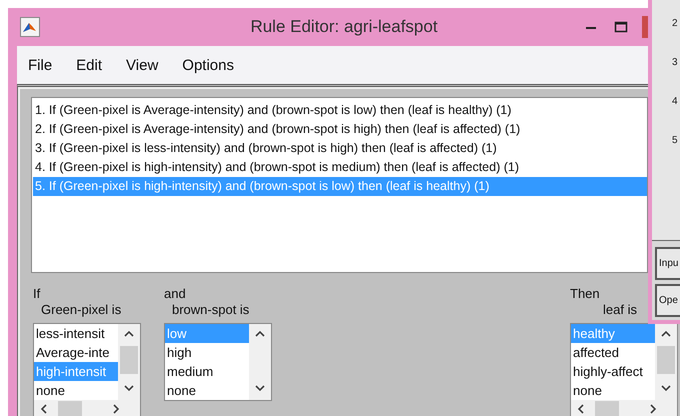  Describe the element at coordinates (175, 294) in the screenshot. I see `connective-label: and` at that location.